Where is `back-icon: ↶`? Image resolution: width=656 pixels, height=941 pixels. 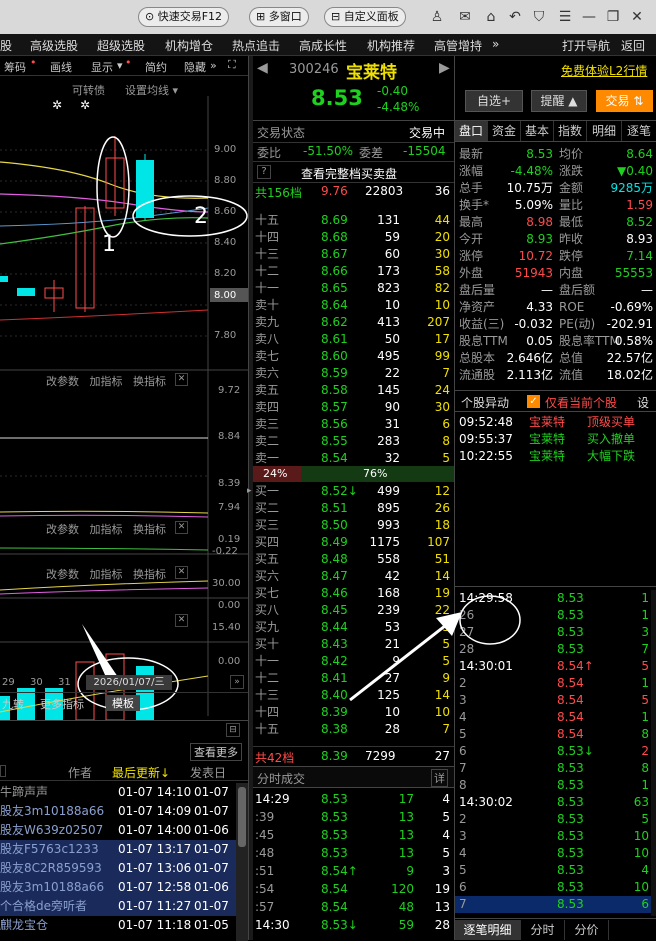
back-icon: ↶ is located at coordinates (515, 17).